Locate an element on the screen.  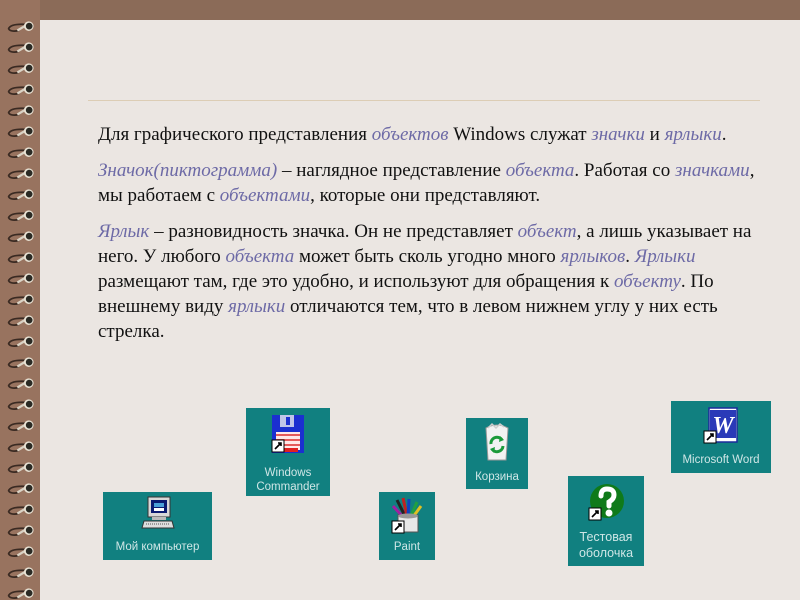
text-segment: Для графического представления is located at coordinates (235, 134).